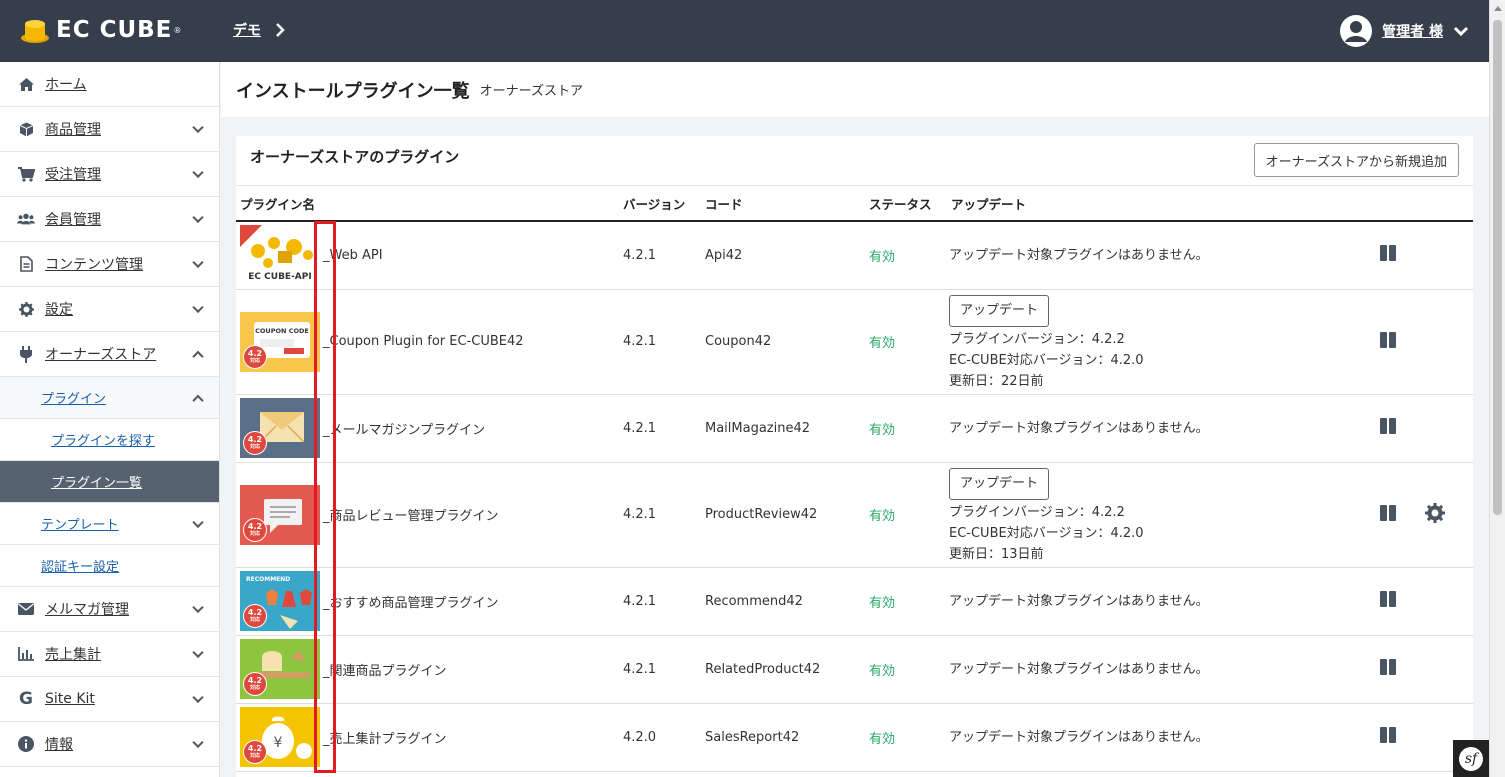 The image size is (1505, 777). Describe the element at coordinates (109, 264) in the screenshot. I see `sidebar-item-contents: コンテンツ管理` at that location.